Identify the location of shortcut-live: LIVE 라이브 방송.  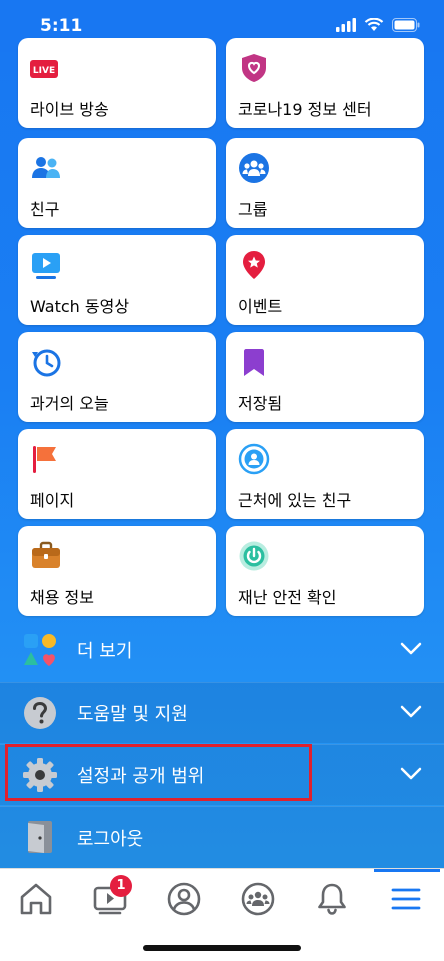
(117, 83).